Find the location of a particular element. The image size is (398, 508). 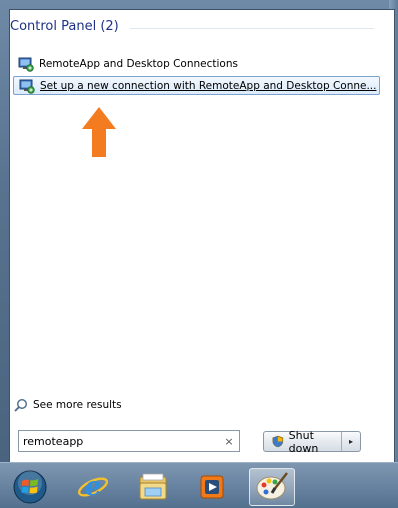

see-more-label: See more results is located at coordinates (77, 405).